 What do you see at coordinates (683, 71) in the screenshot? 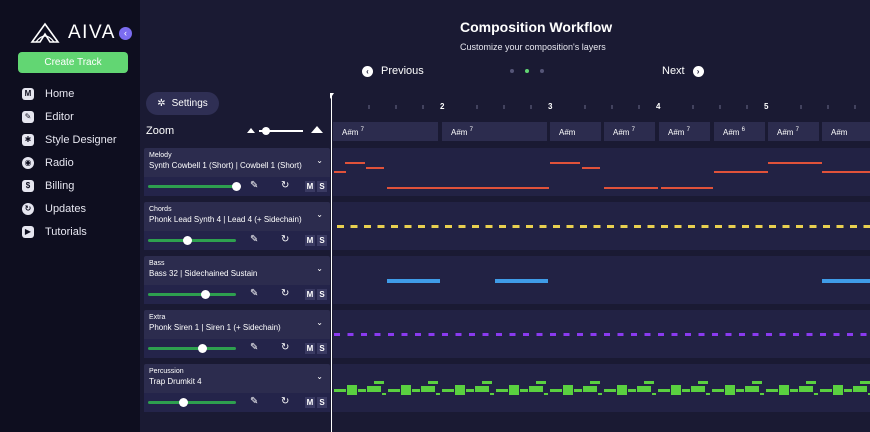
I see `next-button: Next ›` at bounding box center [683, 71].